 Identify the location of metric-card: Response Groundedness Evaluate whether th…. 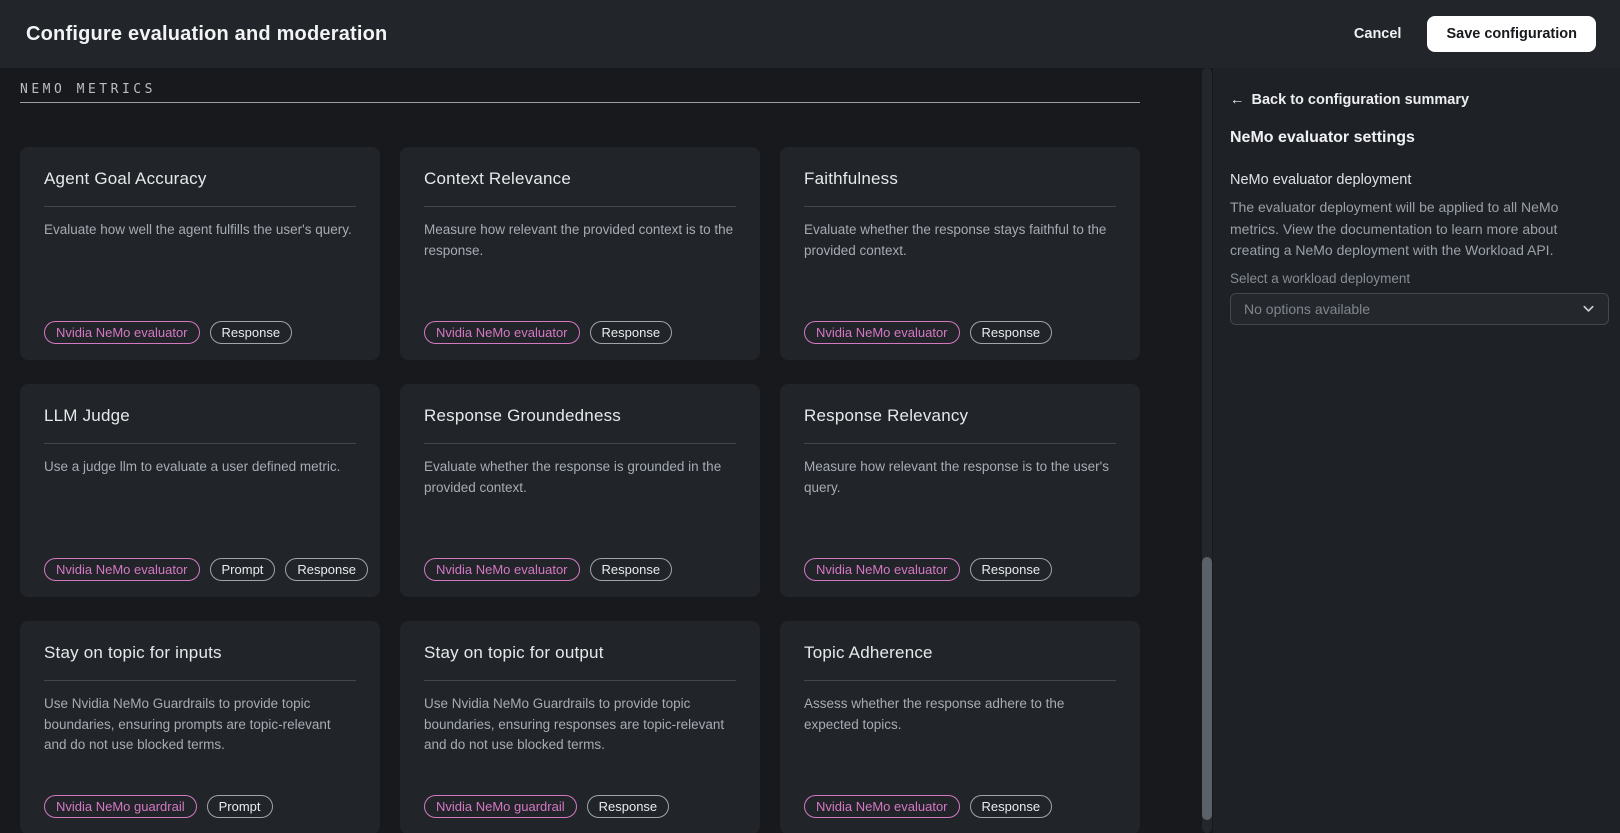
(580, 490).